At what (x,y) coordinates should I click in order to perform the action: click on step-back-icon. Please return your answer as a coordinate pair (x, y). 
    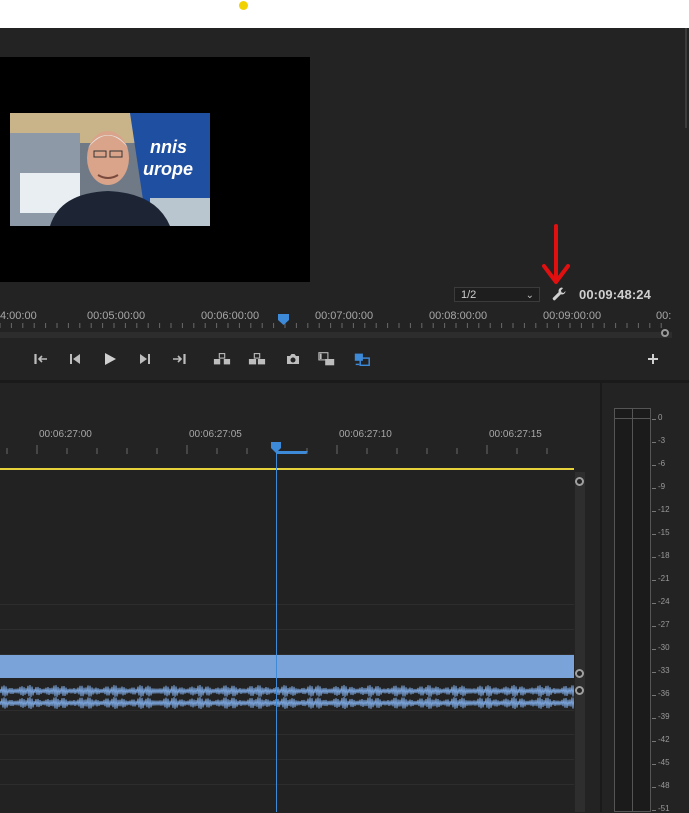
    Looking at the image, I should click on (75, 359).